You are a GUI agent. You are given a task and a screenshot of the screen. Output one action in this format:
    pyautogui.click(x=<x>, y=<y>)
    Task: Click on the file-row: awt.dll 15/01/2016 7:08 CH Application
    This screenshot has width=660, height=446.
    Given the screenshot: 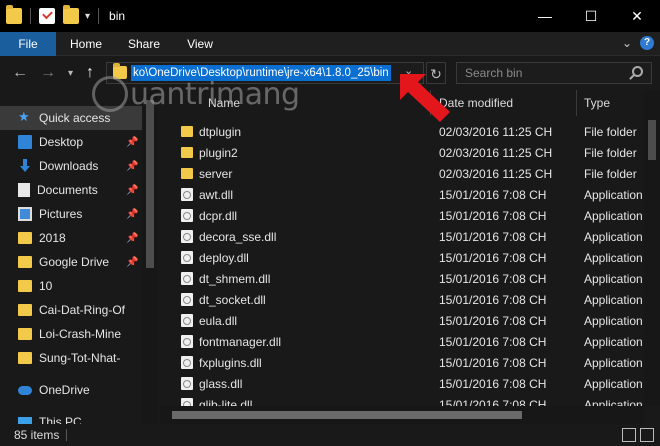 What is the action you would take?
    pyautogui.click(x=402, y=194)
    